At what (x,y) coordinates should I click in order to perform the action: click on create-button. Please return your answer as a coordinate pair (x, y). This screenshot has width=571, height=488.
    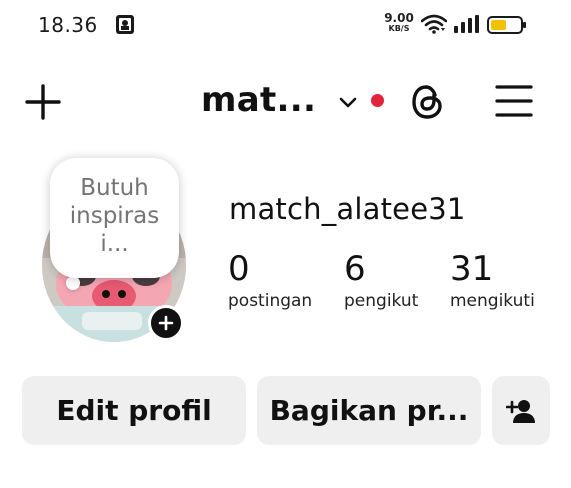
    Looking at the image, I should click on (43, 102).